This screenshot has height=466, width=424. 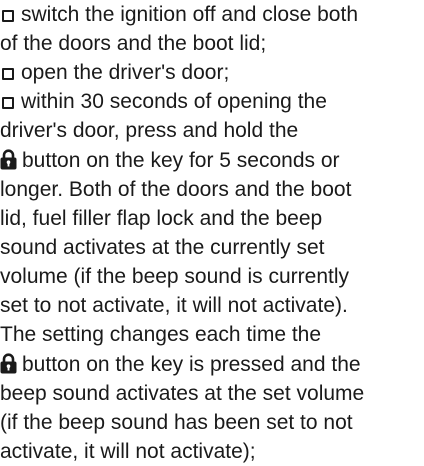 I want to click on step-3-text-12: (if the beep sound has been set to not, so click(x=176, y=422).